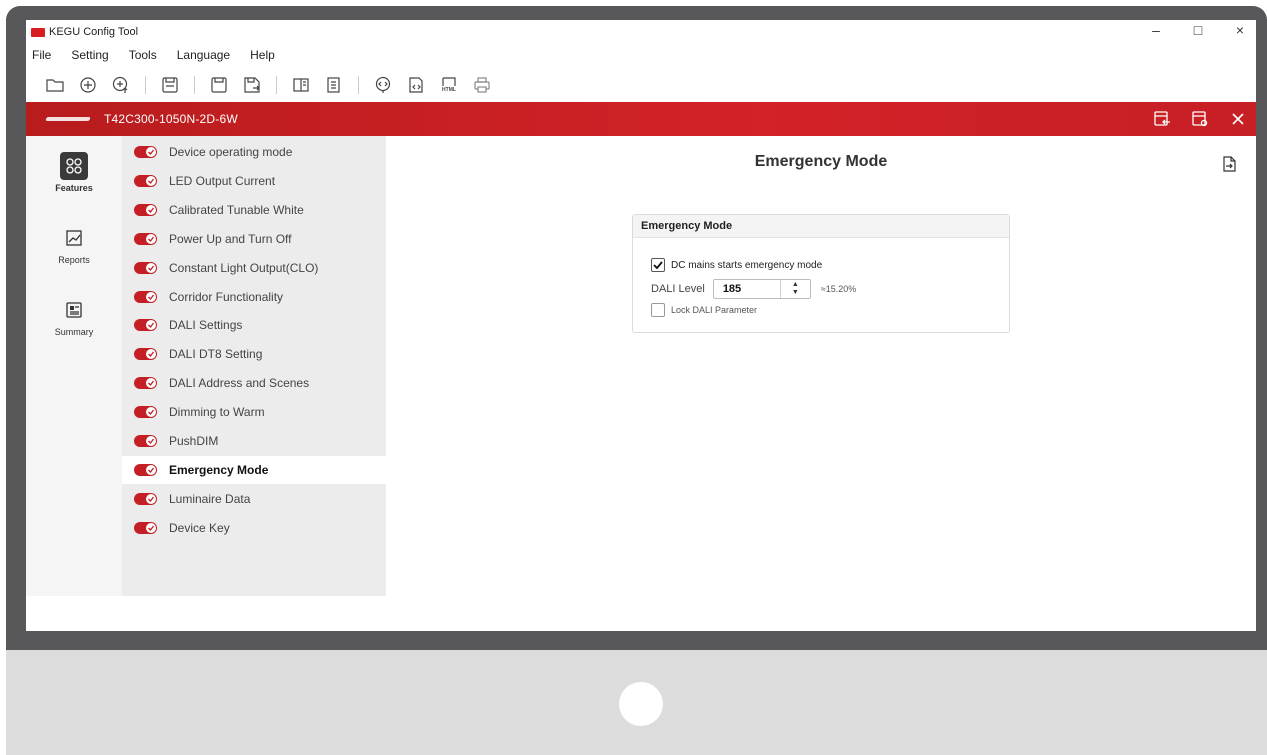 This screenshot has width=1267, height=755. I want to click on spin-up-icon: ▲, so click(795, 285).